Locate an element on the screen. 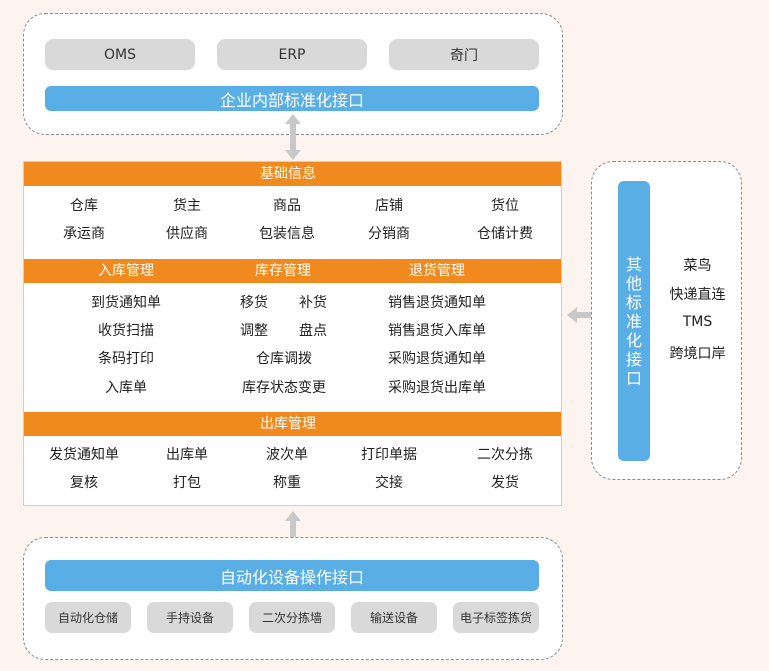 This screenshot has width=769, height=671. basic-item: 供应商 is located at coordinates (187, 234).